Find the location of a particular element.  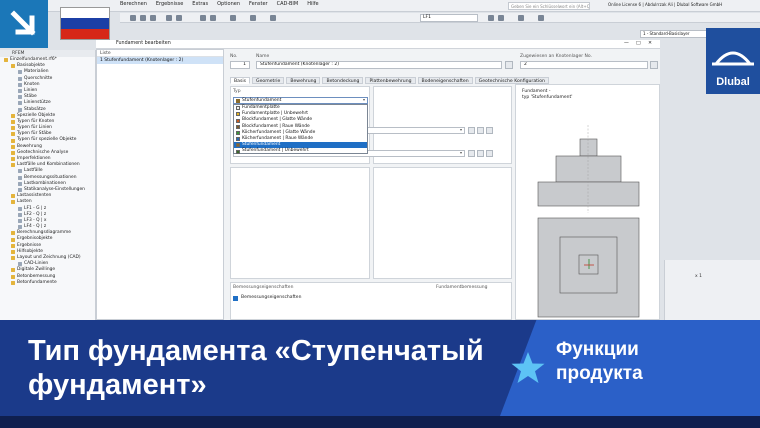

type-option: Stufenfundament | Unbewehrt is located at coordinates (300, 151).